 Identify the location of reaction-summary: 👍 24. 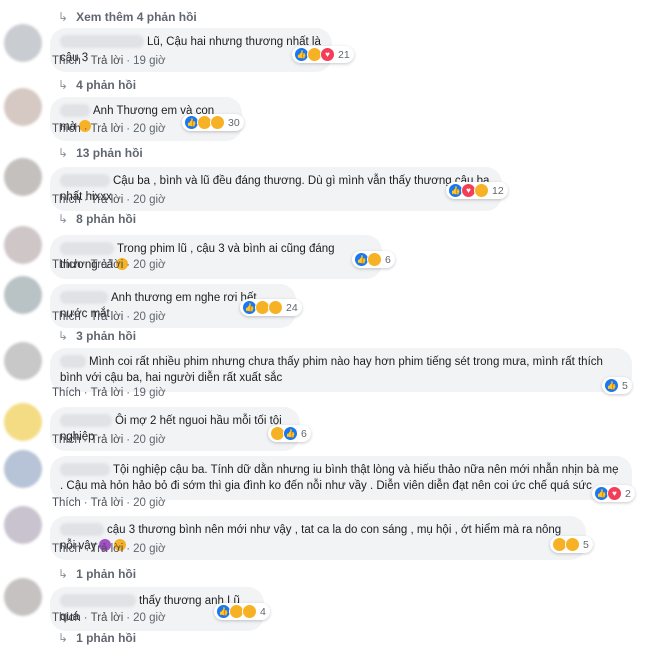
(271, 307).